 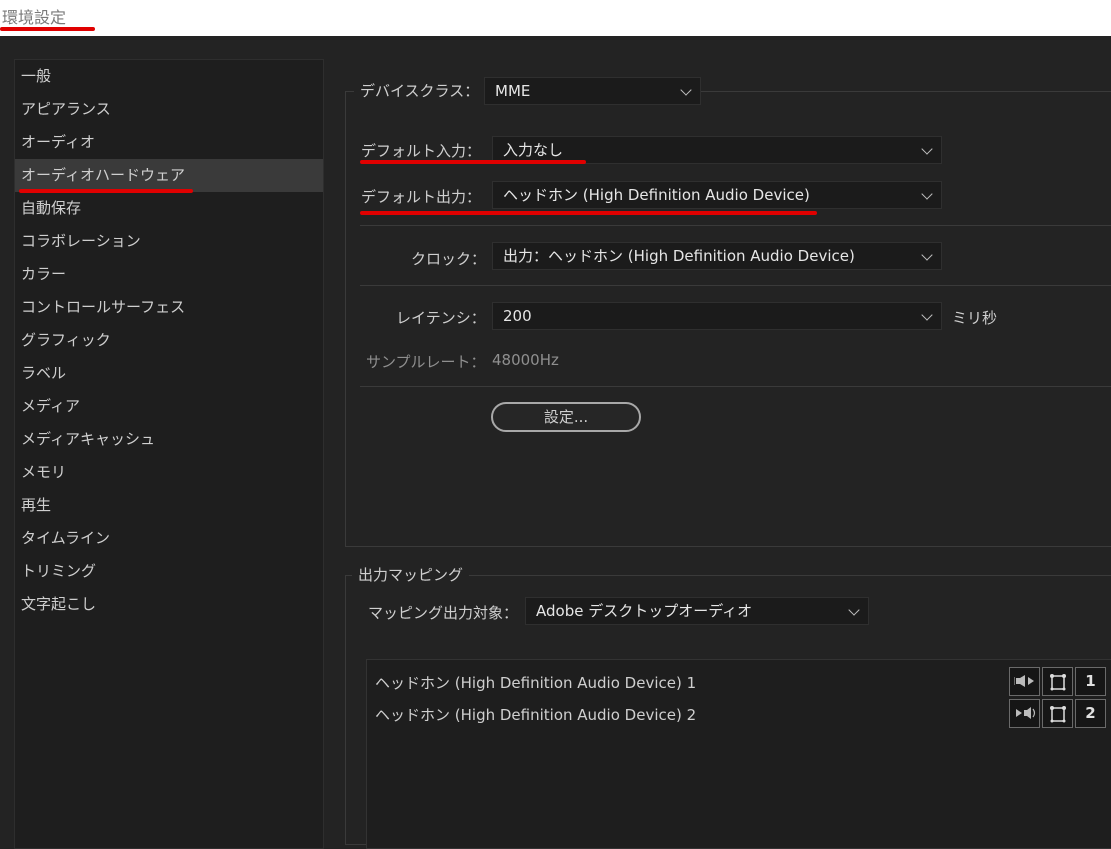 I want to click on sidebar-item-label: グラフィック, so click(x=66, y=340).